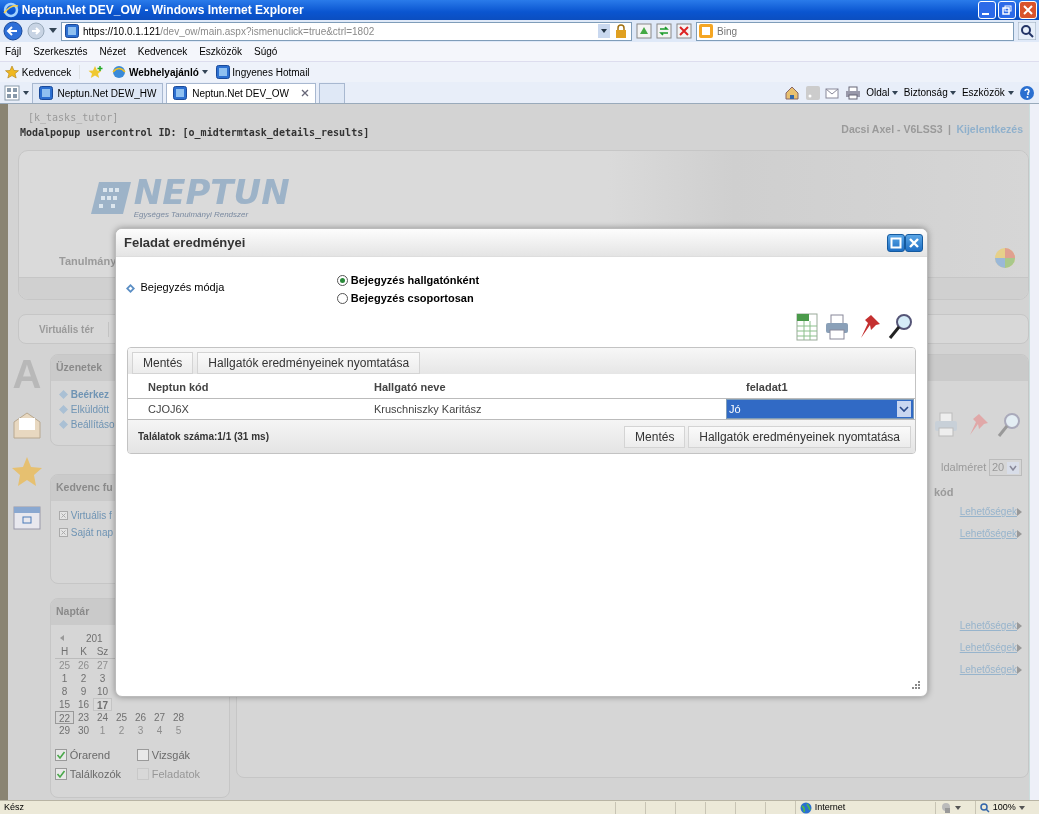 The image size is (1039, 814). What do you see at coordinates (64, 730) in the screenshot?
I see `calendar-day: 29` at bounding box center [64, 730].